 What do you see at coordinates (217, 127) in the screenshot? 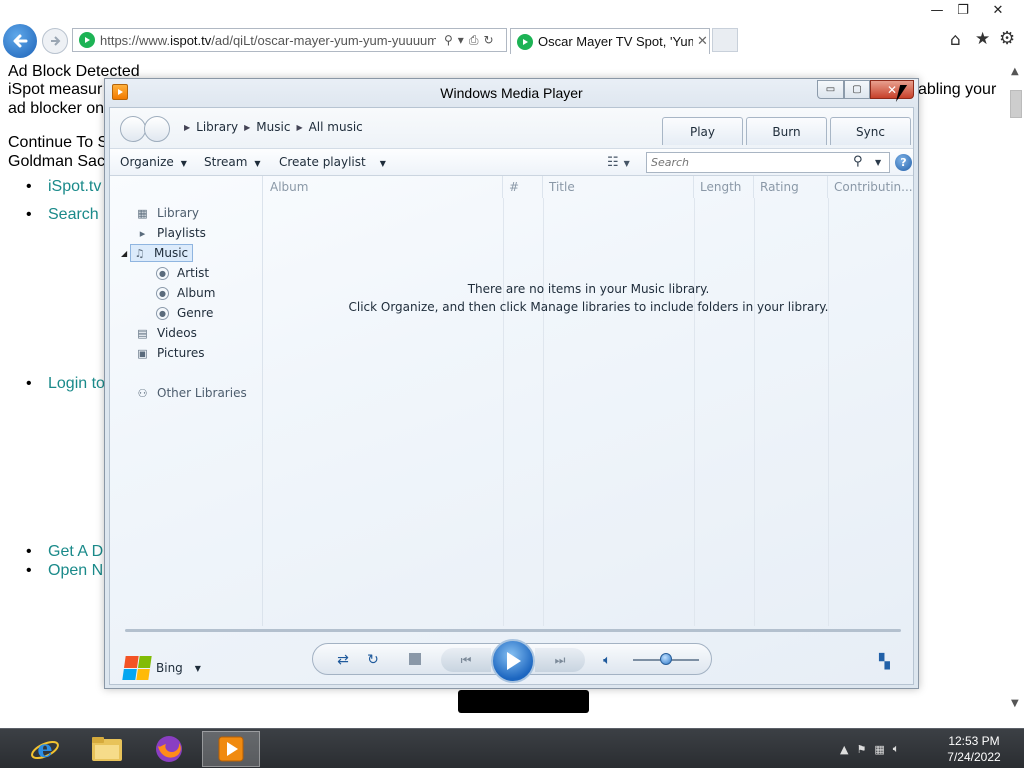
I see `breadcrumb-library: Library` at bounding box center [217, 127].